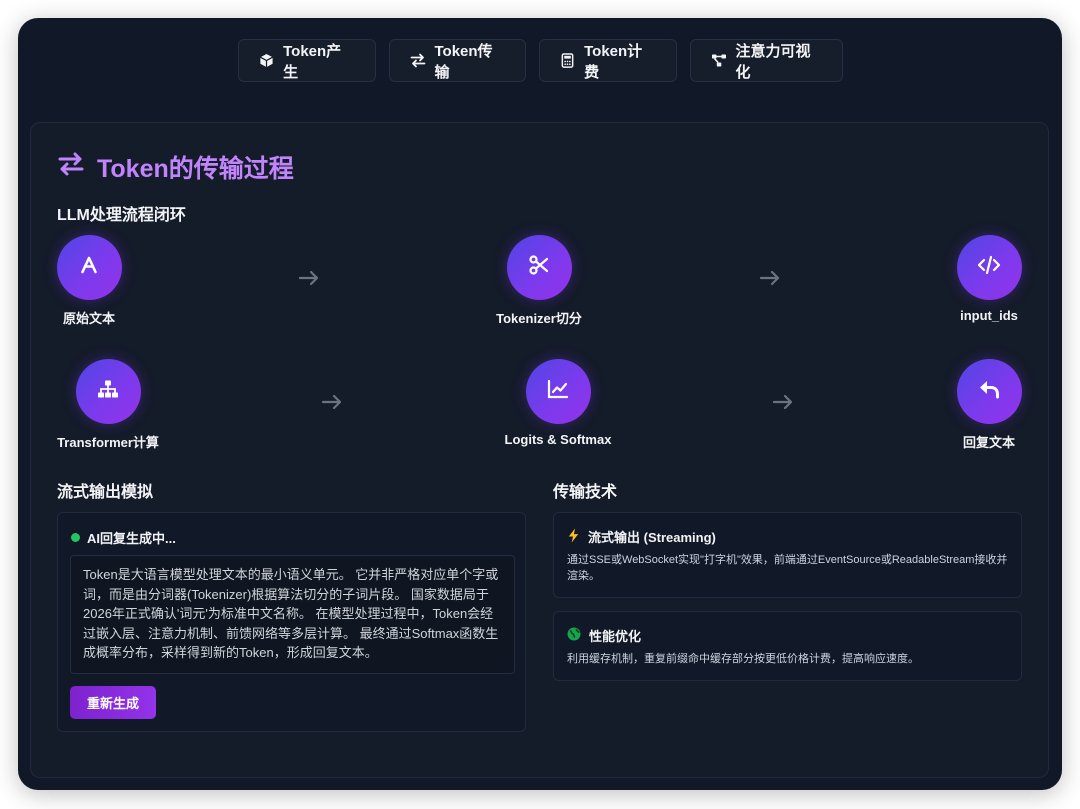 This screenshot has height=809, width=1080. What do you see at coordinates (989, 315) in the screenshot?
I see `flow-node-label: input_ids` at bounding box center [989, 315].